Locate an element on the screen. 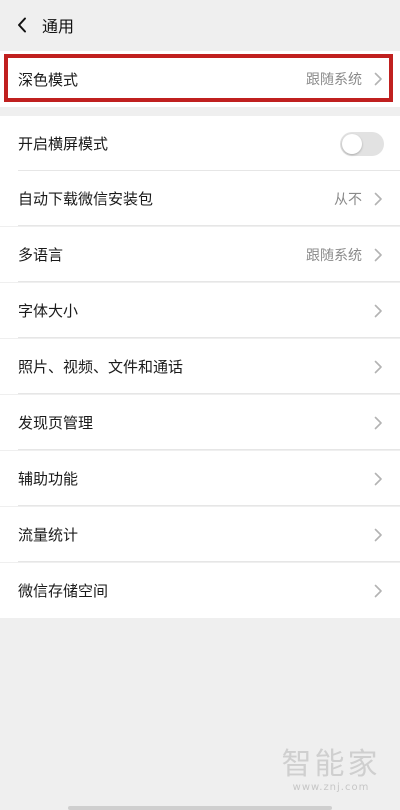 Image resolution: width=400 pixels, height=810 pixels. settings-row-label: 深色模式 is located at coordinates (48, 79).